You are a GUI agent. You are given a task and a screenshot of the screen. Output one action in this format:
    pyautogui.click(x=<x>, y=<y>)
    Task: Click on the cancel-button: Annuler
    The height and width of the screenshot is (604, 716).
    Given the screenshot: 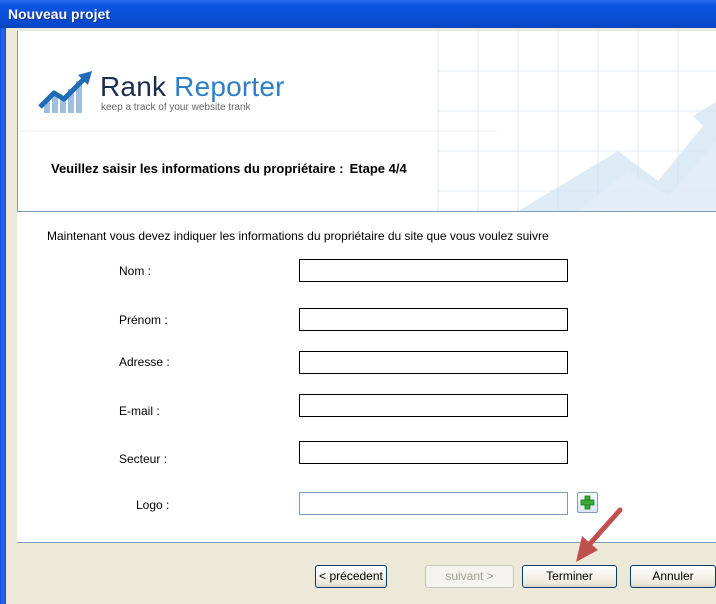 What is the action you would take?
    pyautogui.click(x=673, y=576)
    